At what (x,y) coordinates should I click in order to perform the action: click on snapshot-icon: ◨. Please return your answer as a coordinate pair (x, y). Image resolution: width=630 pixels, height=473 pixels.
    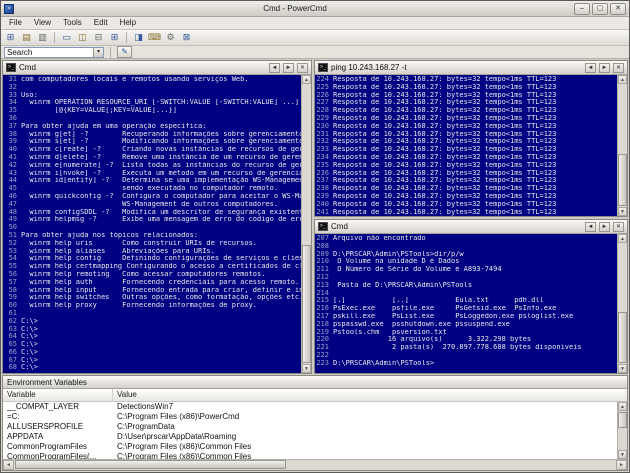
    Looking at the image, I should click on (138, 38).